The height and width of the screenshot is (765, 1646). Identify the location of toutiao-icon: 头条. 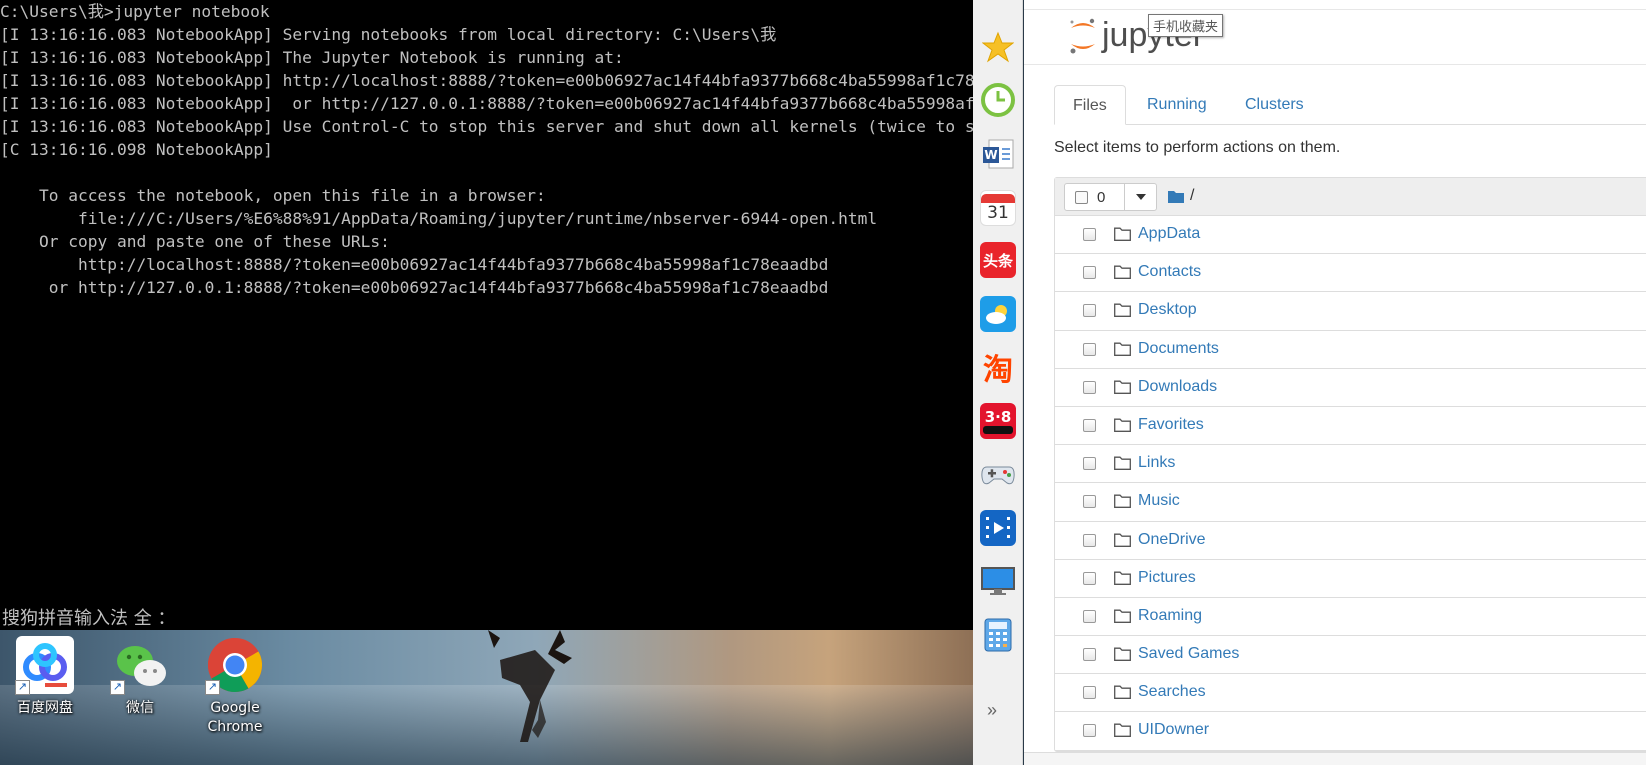
(998, 260).